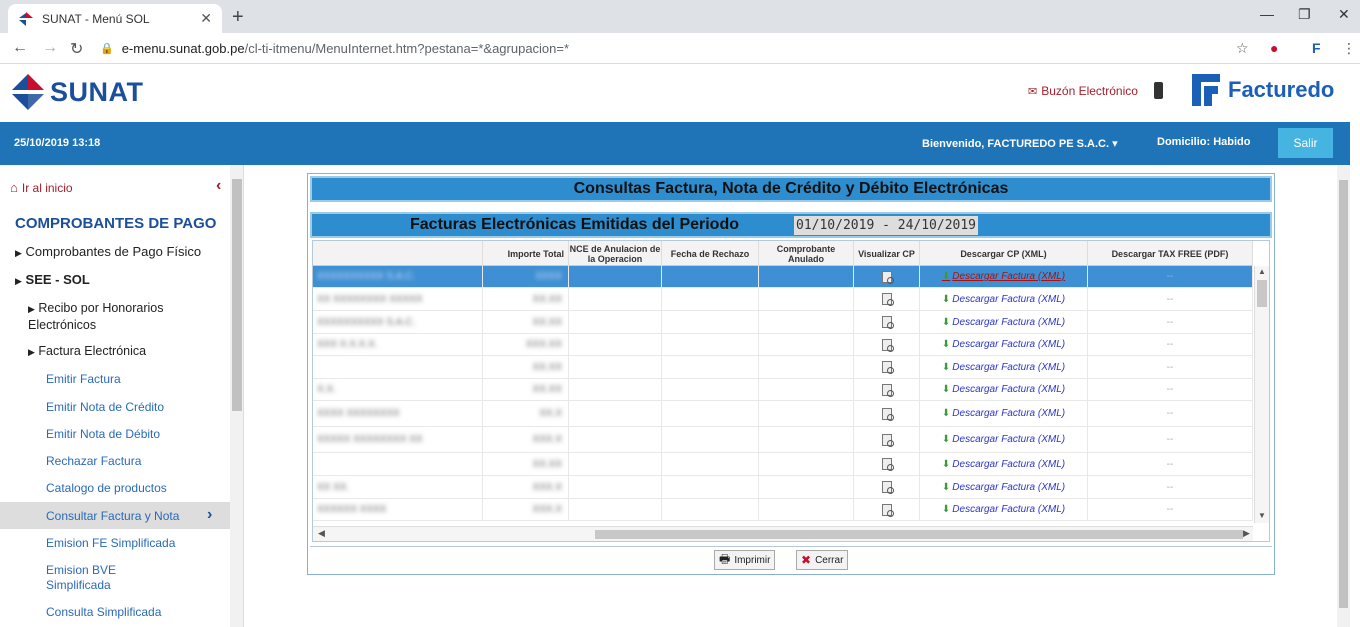 The height and width of the screenshot is (627, 1360). I want to click on print-label: Imprimir, so click(752, 560).